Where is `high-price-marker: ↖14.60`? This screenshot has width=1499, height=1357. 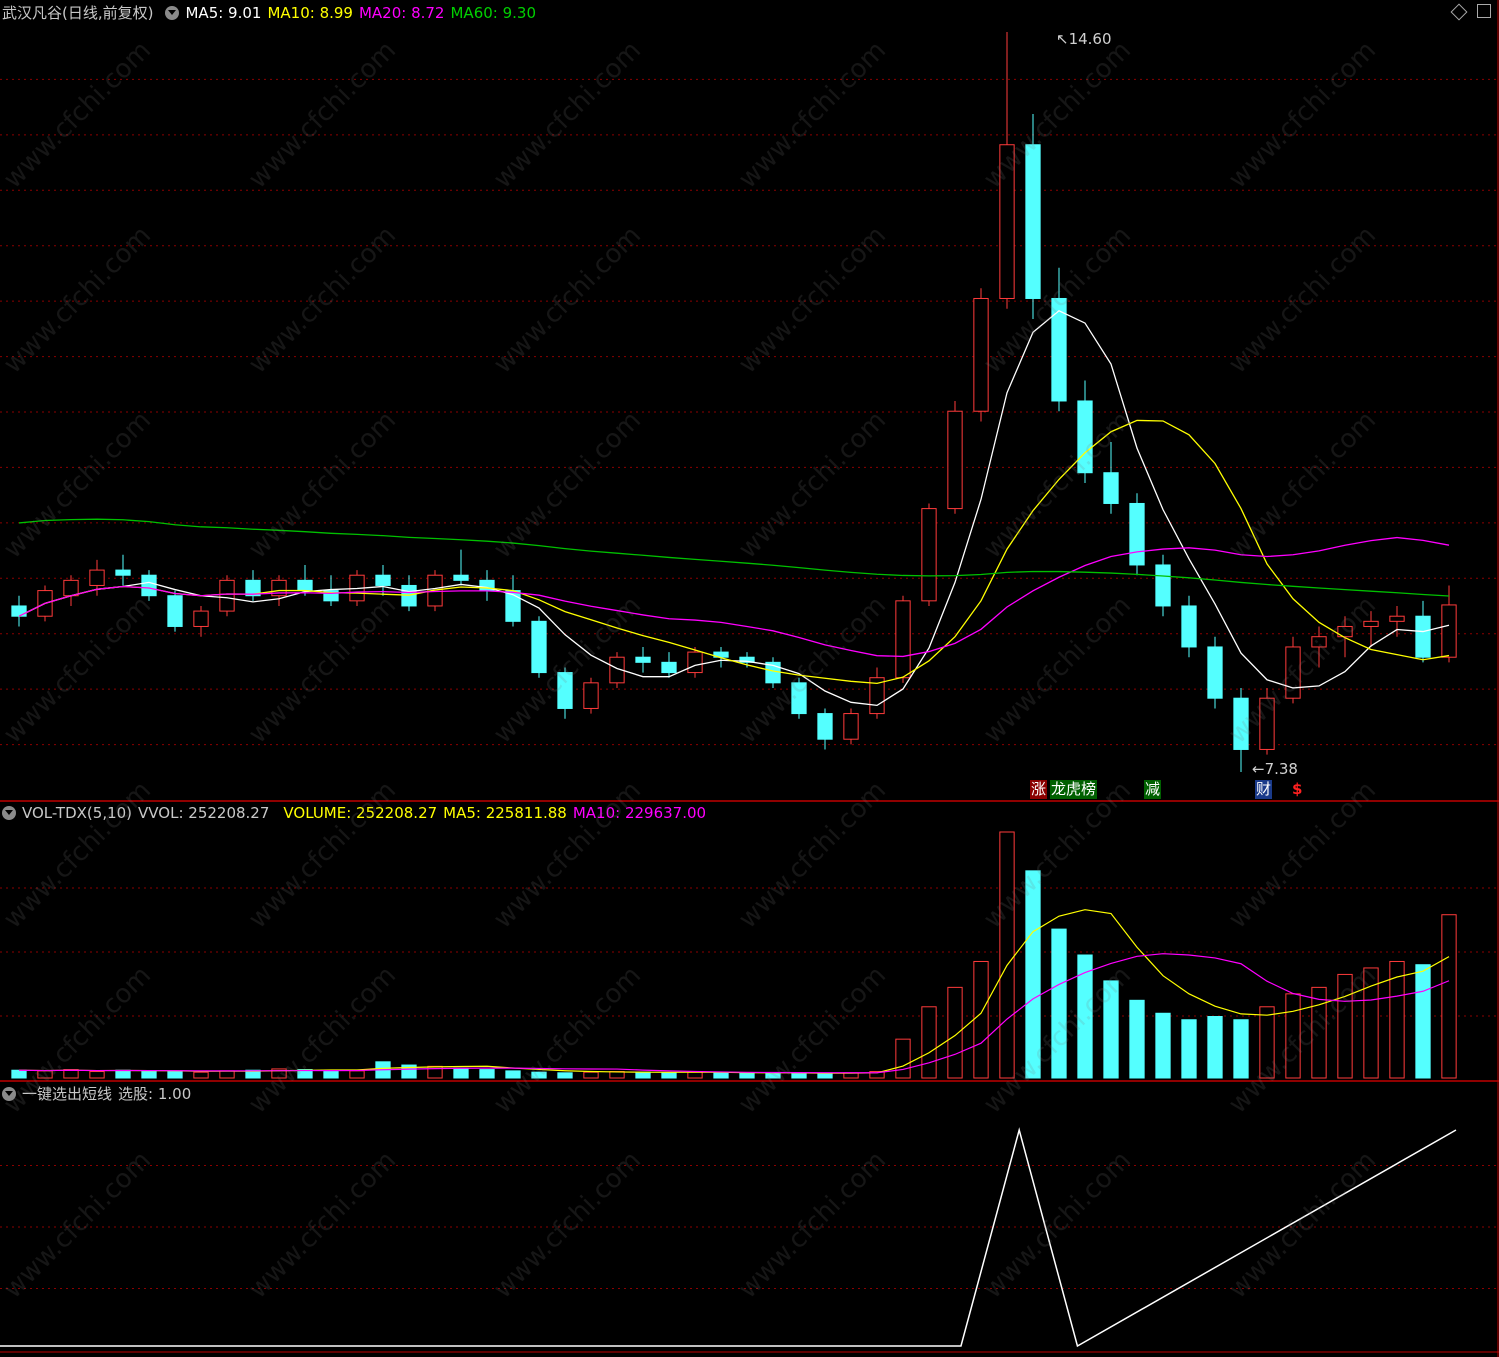
high-price-marker: ↖14.60 is located at coordinates (1084, 39).